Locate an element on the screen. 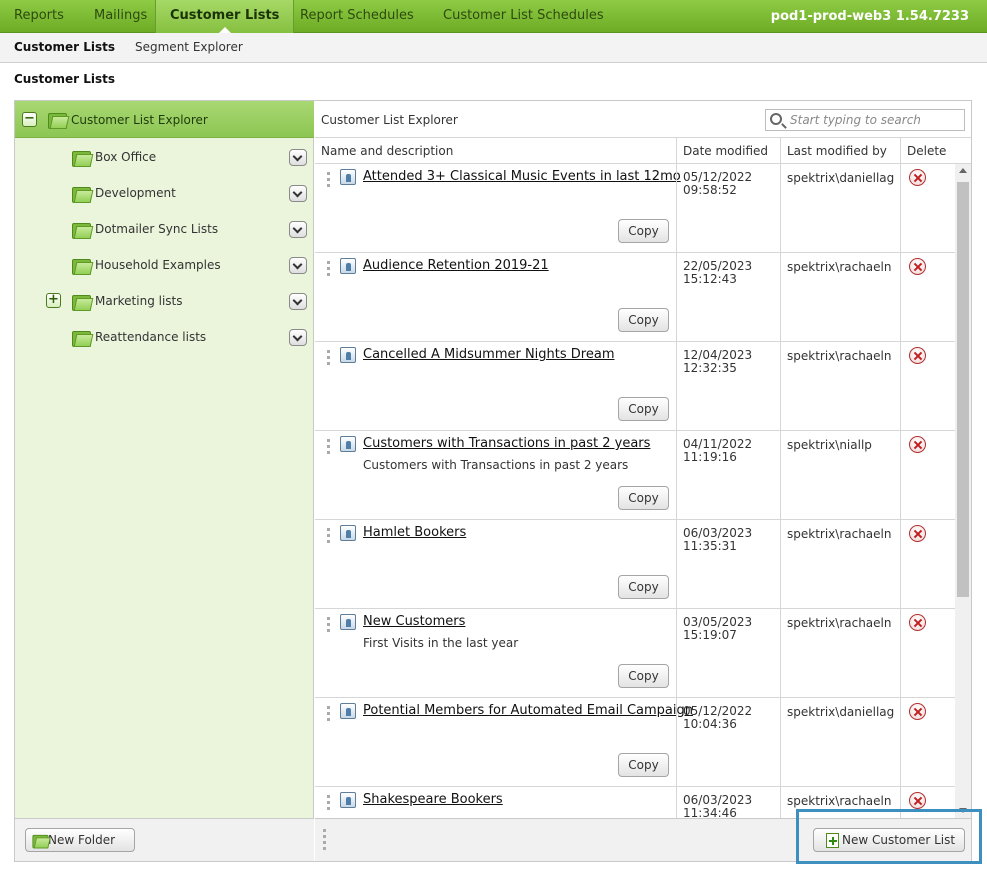 The height and width of the screenshot is (873, 987). tree-folder-marketing-lists: + Marketing lists is located at coordinates (164, 301).